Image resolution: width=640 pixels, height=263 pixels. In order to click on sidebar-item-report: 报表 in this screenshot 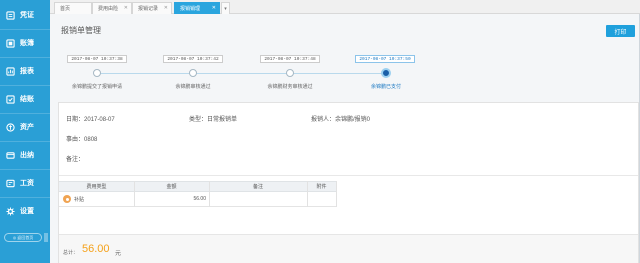, I will do `click(25, 71)`.